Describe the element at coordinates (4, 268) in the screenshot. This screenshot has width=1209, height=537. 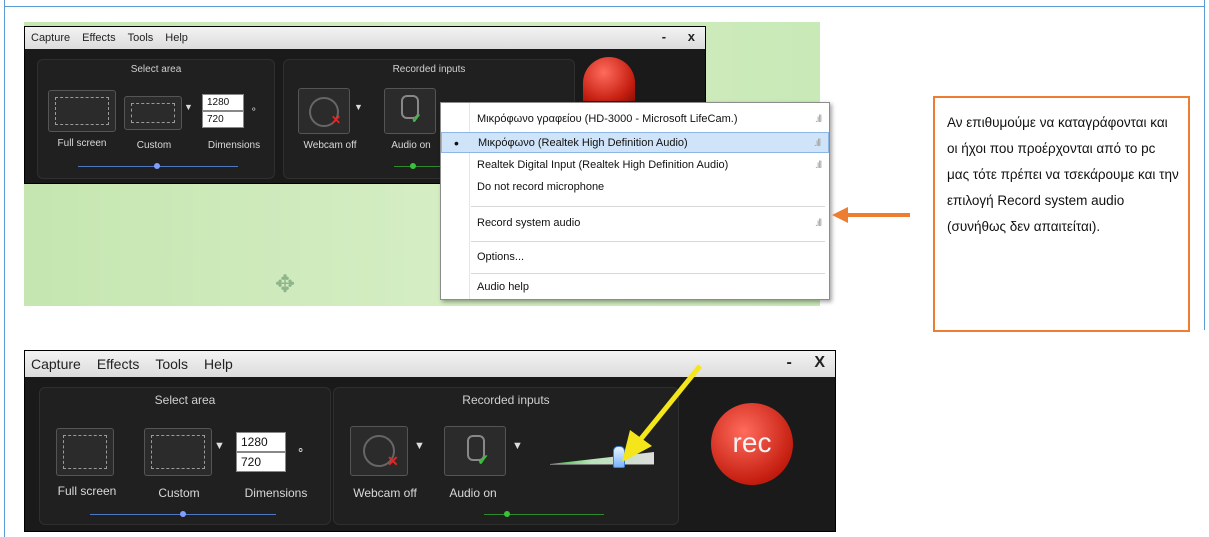
I see `frame-border-left` at that location.